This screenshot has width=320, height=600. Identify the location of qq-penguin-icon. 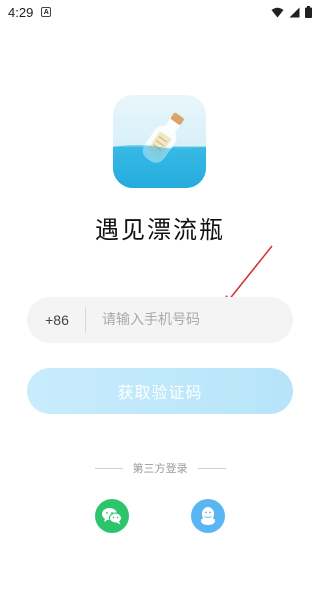
(208, 516).